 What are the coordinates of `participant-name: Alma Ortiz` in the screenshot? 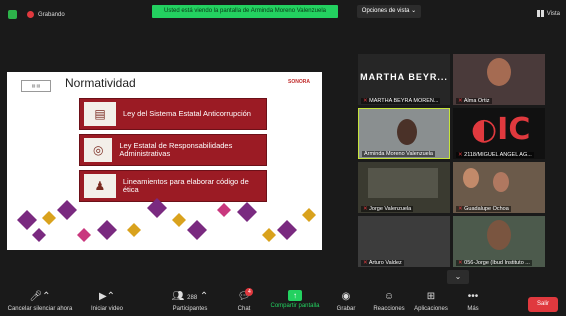 It's located at (476, 101).